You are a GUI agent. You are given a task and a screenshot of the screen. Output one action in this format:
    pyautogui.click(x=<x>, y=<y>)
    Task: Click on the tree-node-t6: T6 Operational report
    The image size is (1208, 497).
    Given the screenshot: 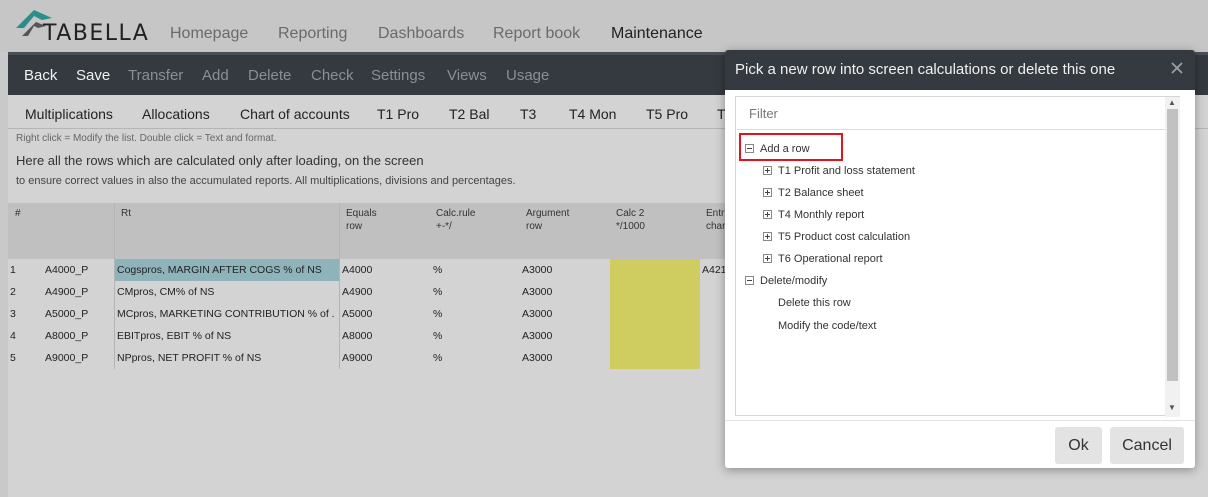 What is the action you would take?
    pyautogui.click(x=823, y=259)
    